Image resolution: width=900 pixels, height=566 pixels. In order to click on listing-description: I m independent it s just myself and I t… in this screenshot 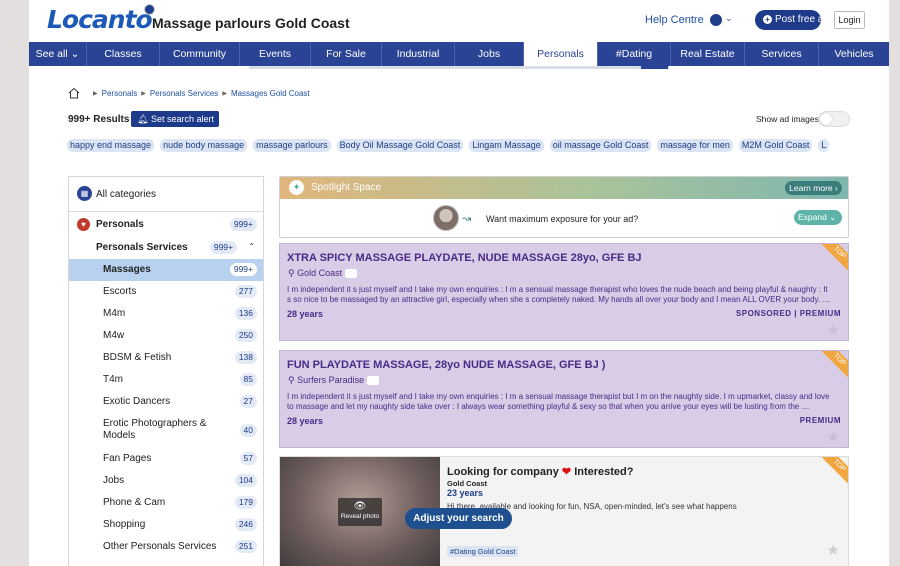, I will do `click(559, 294)`.